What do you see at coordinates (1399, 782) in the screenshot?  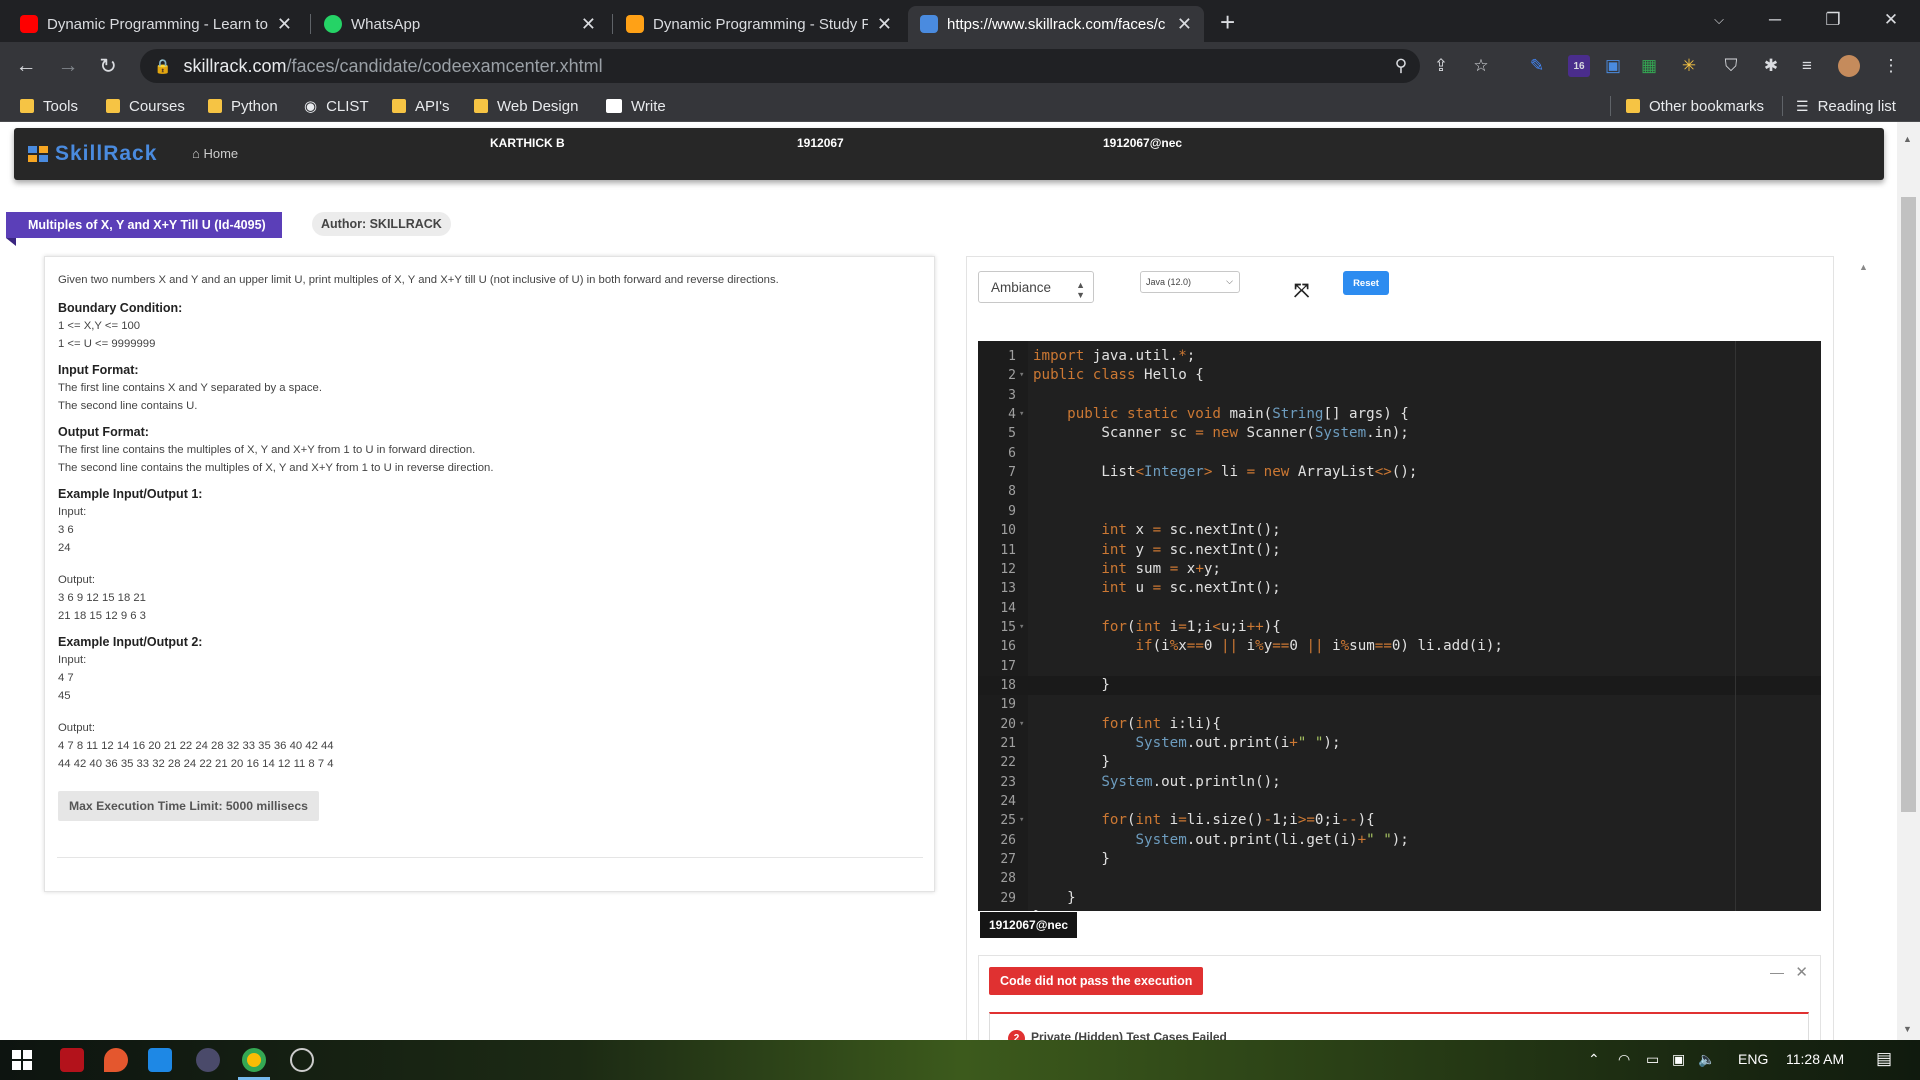 I see `code-line: 23 System.out.println();` at bounding box center [1399, 782].